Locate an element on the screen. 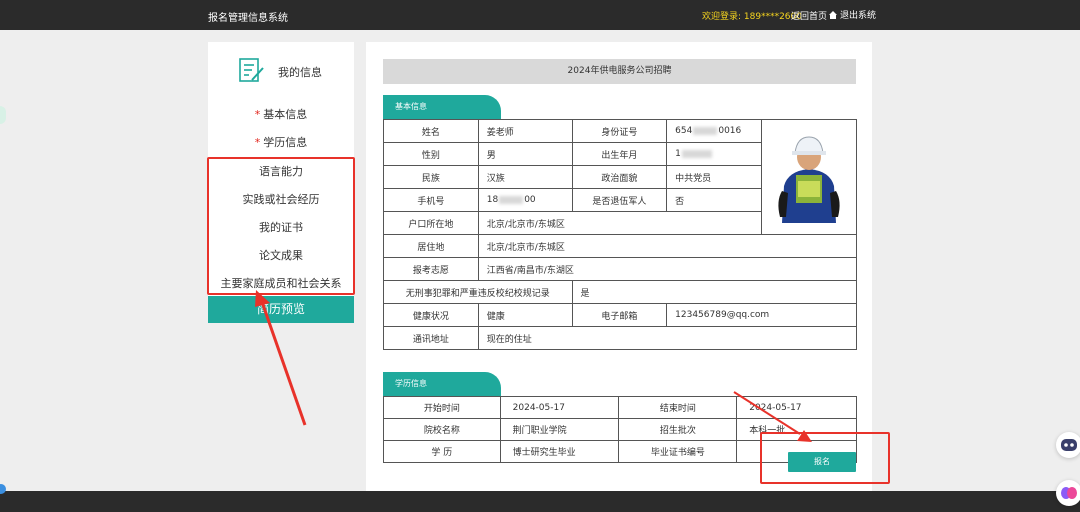 This screenshot has width=1080, height=512. id-label: 身份证号 is located at coordinates (619, 131).